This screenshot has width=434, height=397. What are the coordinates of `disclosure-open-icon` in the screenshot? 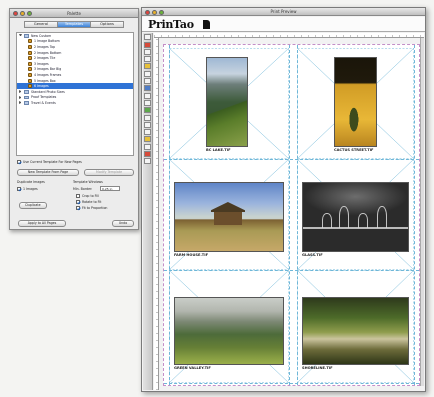 It's located at (20, 35).